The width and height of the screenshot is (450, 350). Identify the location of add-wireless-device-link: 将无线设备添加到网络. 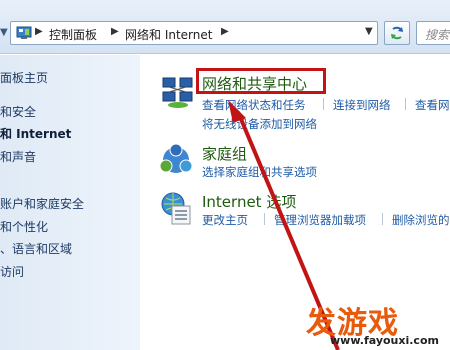
(259, 124).